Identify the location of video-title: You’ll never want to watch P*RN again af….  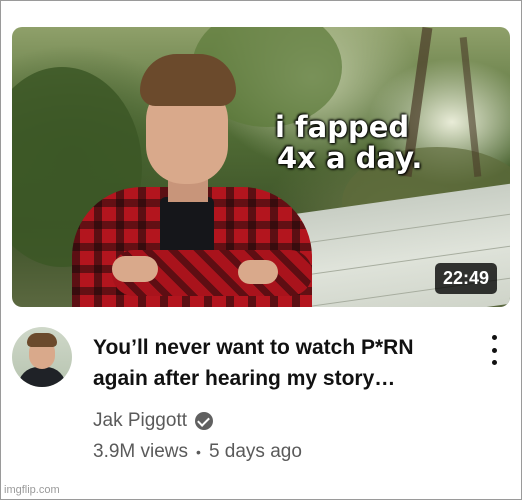
(283, 363).